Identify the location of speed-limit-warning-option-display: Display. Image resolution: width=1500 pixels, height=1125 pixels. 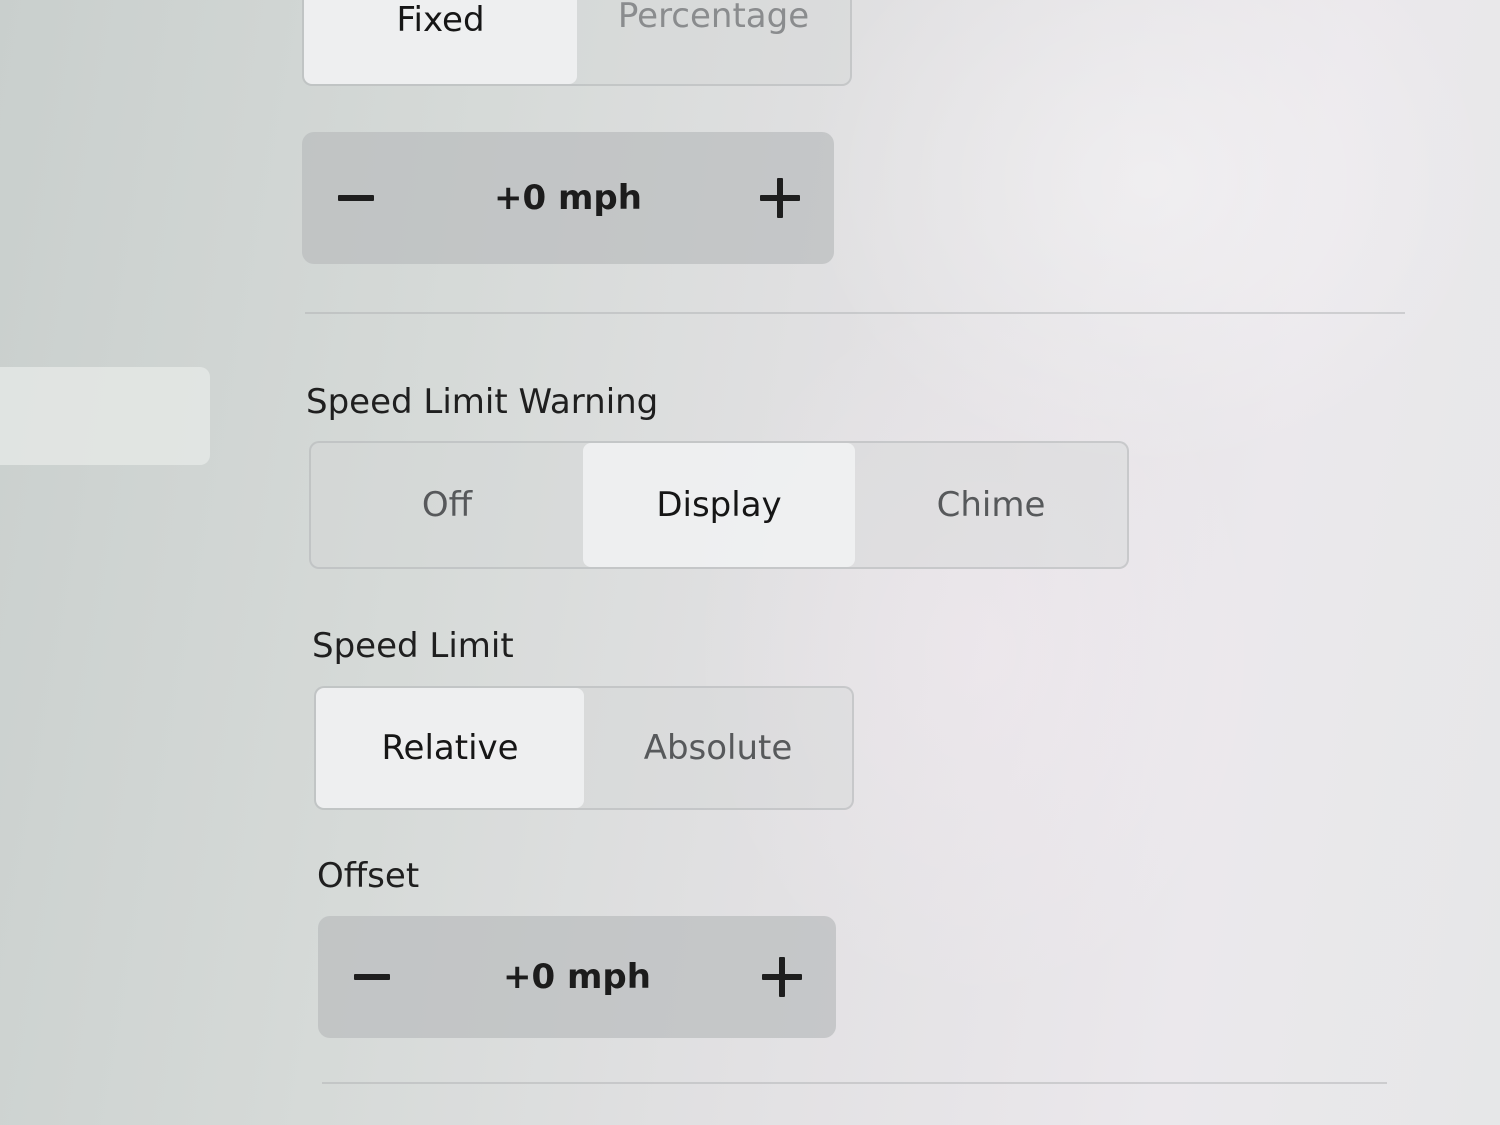
(719, 505).